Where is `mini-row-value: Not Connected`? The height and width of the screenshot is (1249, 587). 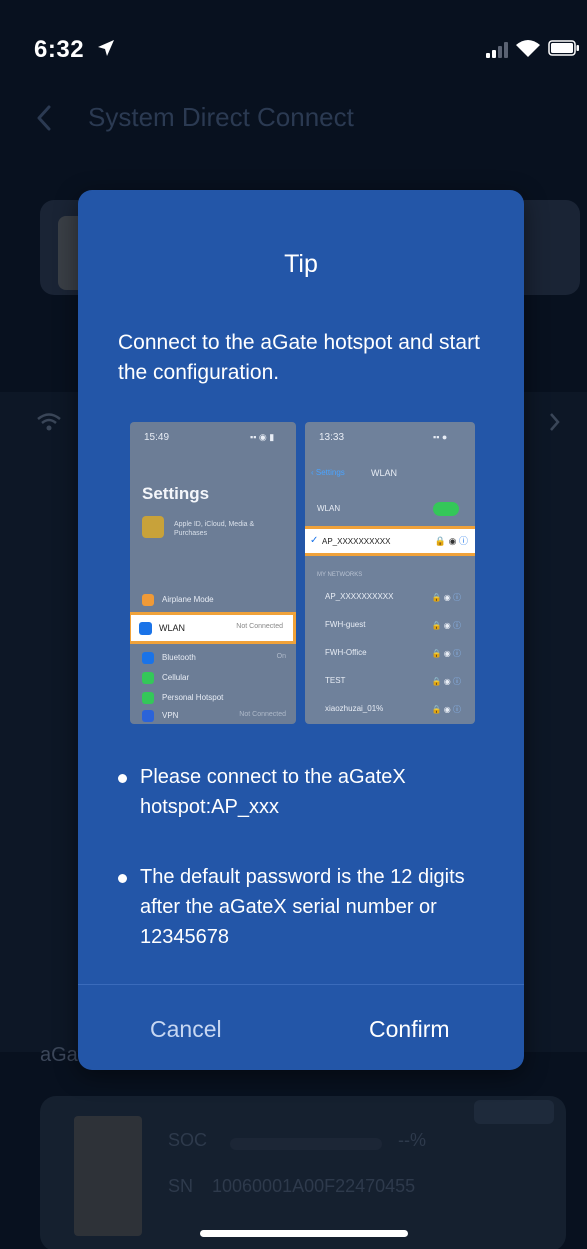 mini-row-value: Not Connected is located at coordinates (262, 714).